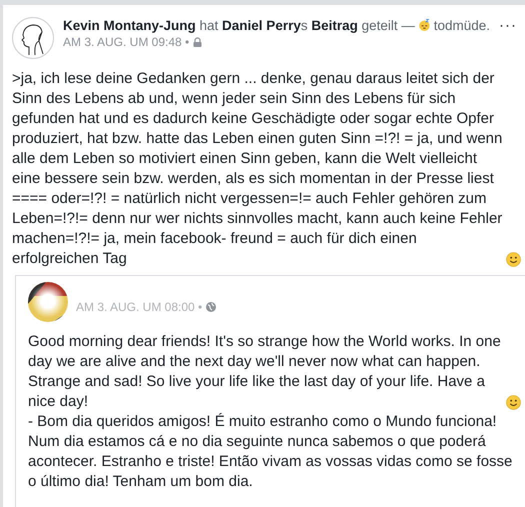 Image resolution: width=525 pixels, height=507 pixels. I want to click on more-options-button: ···, so click(508, 38).